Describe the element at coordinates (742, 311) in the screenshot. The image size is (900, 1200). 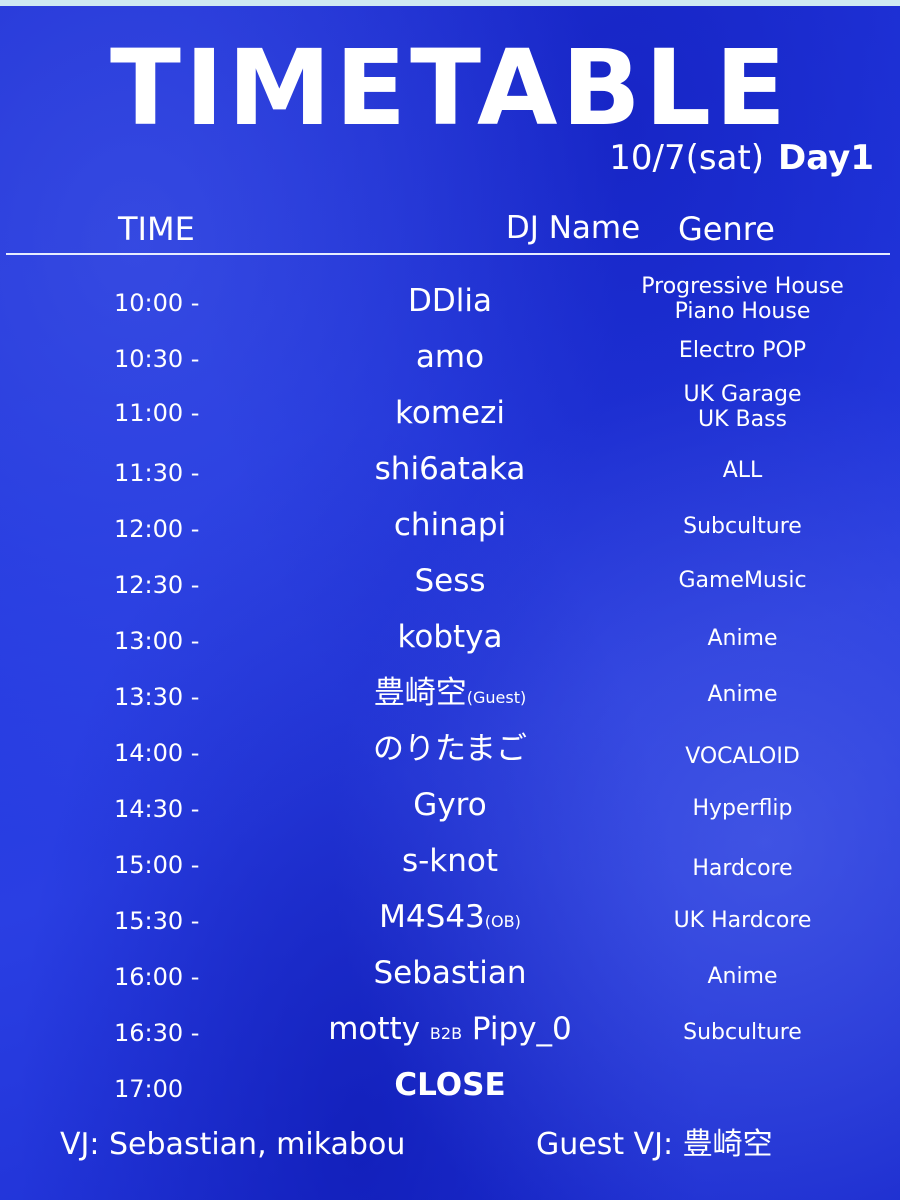
I see `genre-line-2: Piano House` at that location.